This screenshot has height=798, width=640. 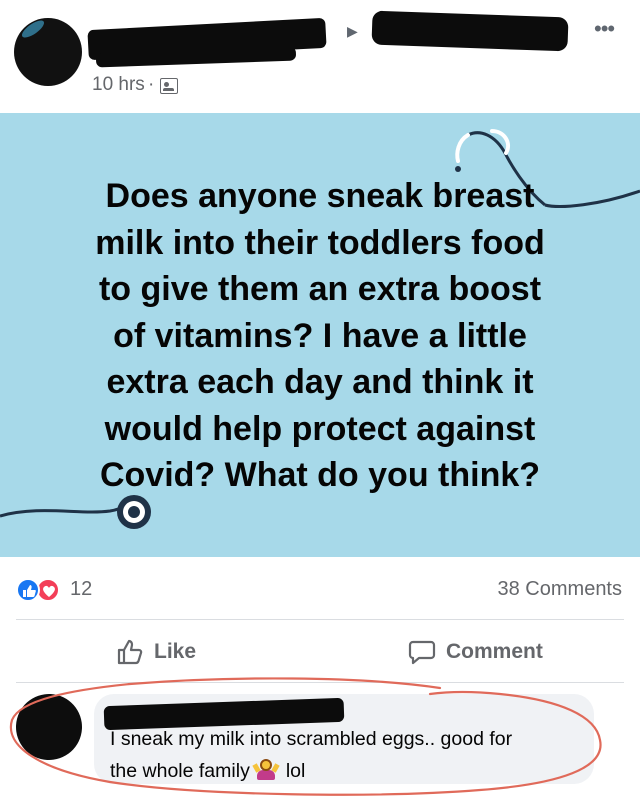 I want to click on comments-count-link: 38 Comments, so click(x=546, y=589).